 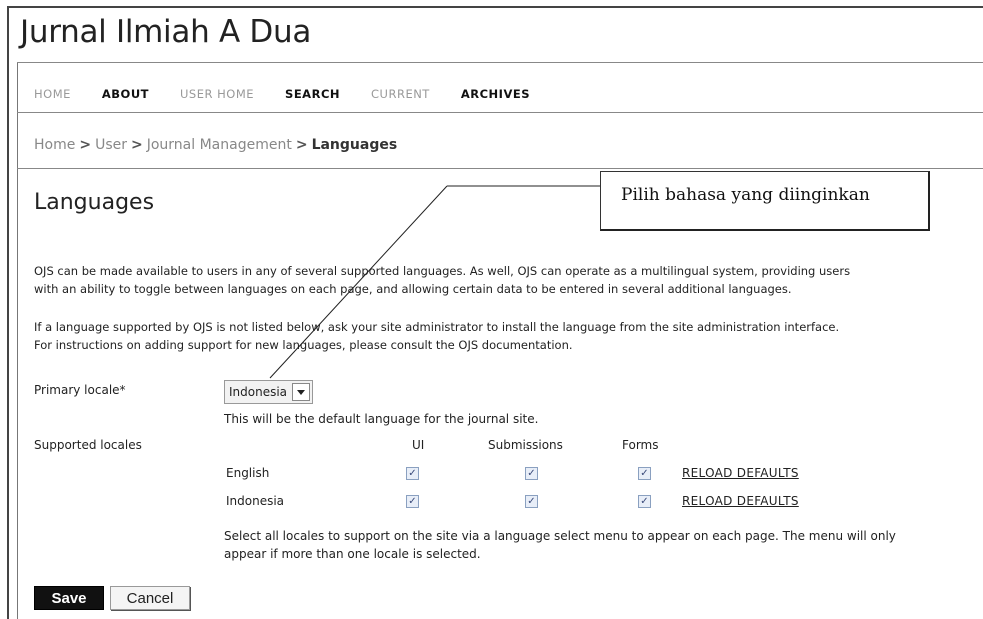 What do you see at coordinates (500, 62) in the screenshot?
I see `header-divider` at bounding box center [500, 62].